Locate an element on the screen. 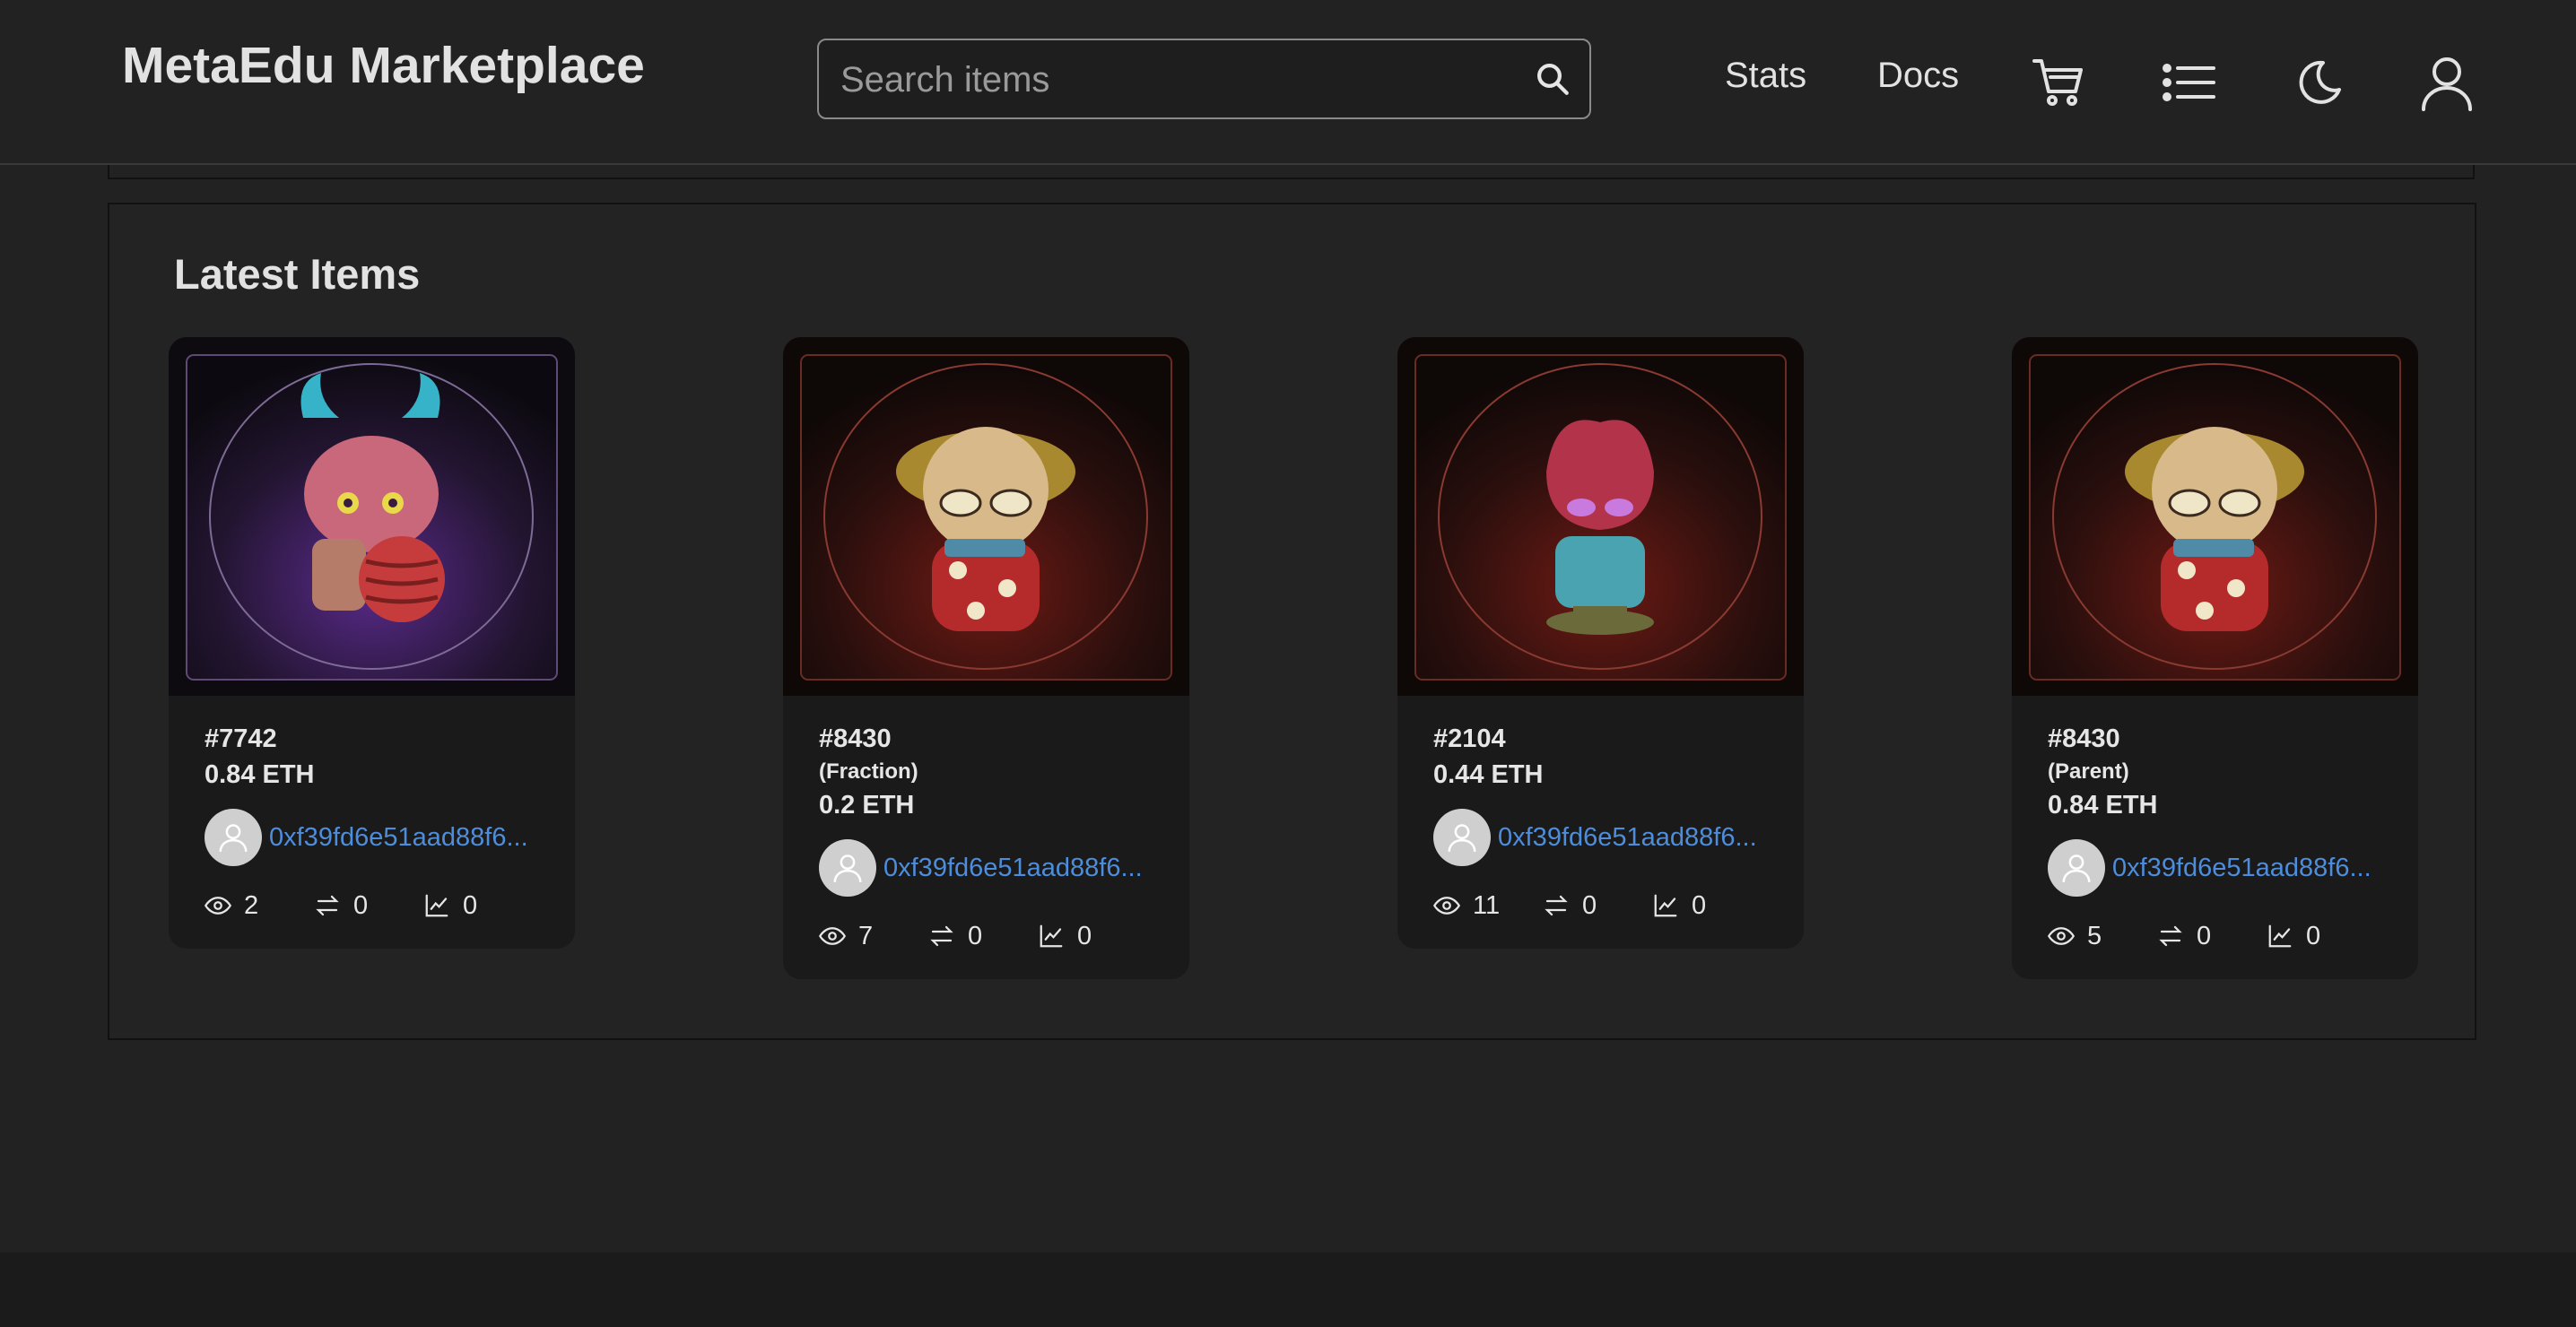 The image size is (2576, 1327). search-icon is located at coordinates (1552, 79).